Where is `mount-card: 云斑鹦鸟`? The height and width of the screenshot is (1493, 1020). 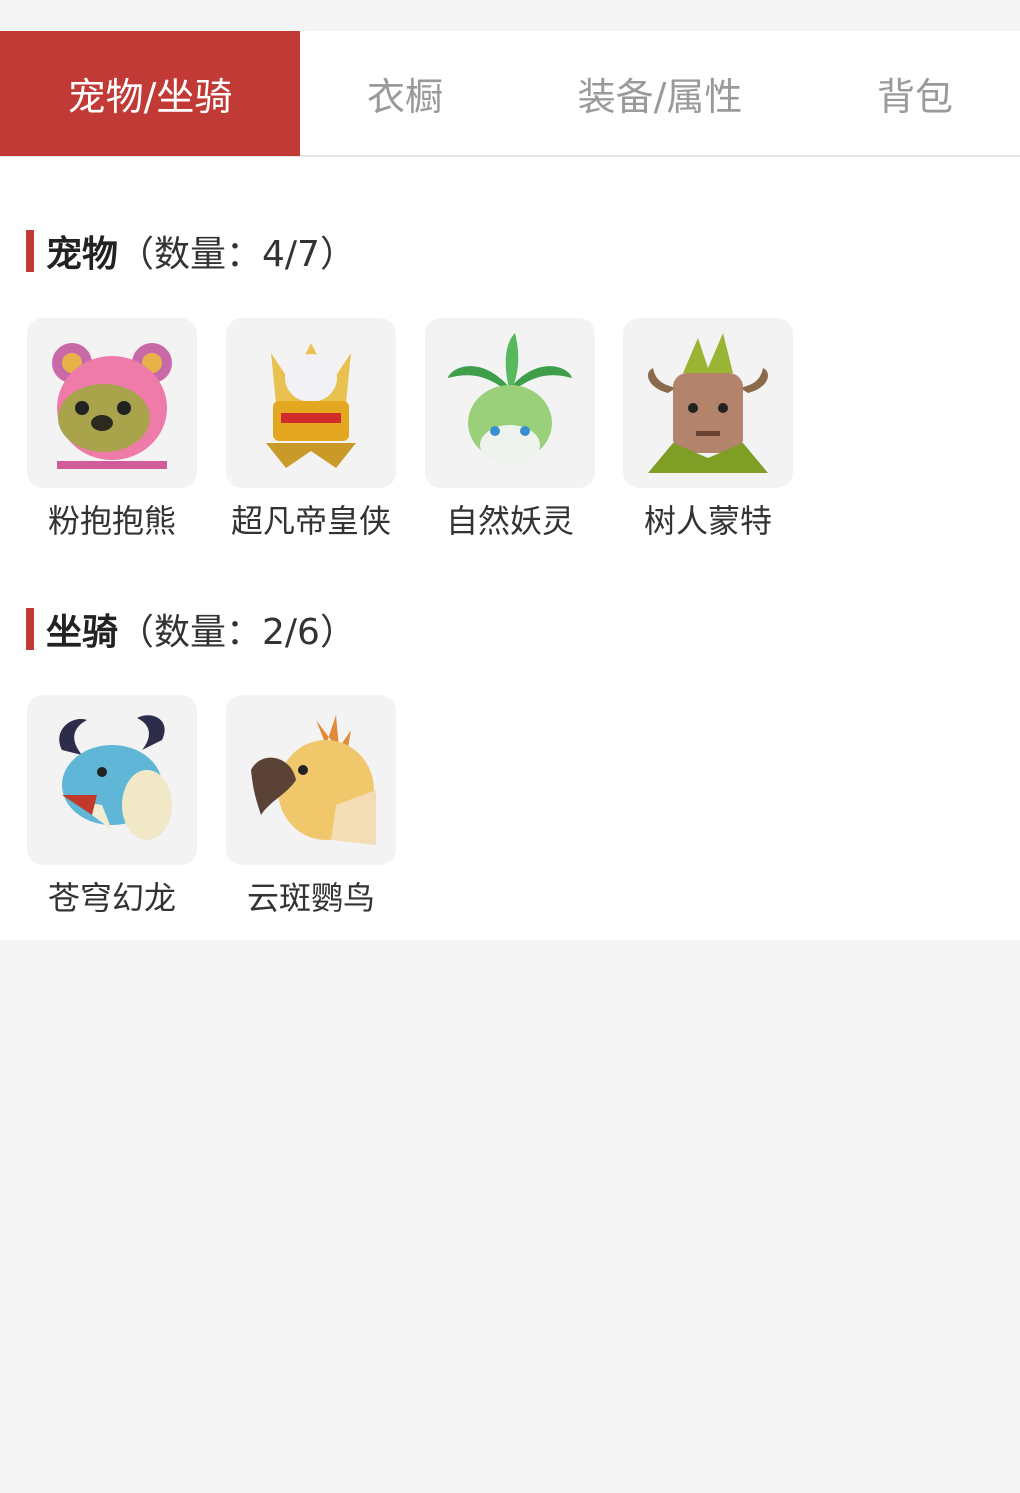
mount-card: 云斑鹦鸟 is located at coordinates (311, 807).